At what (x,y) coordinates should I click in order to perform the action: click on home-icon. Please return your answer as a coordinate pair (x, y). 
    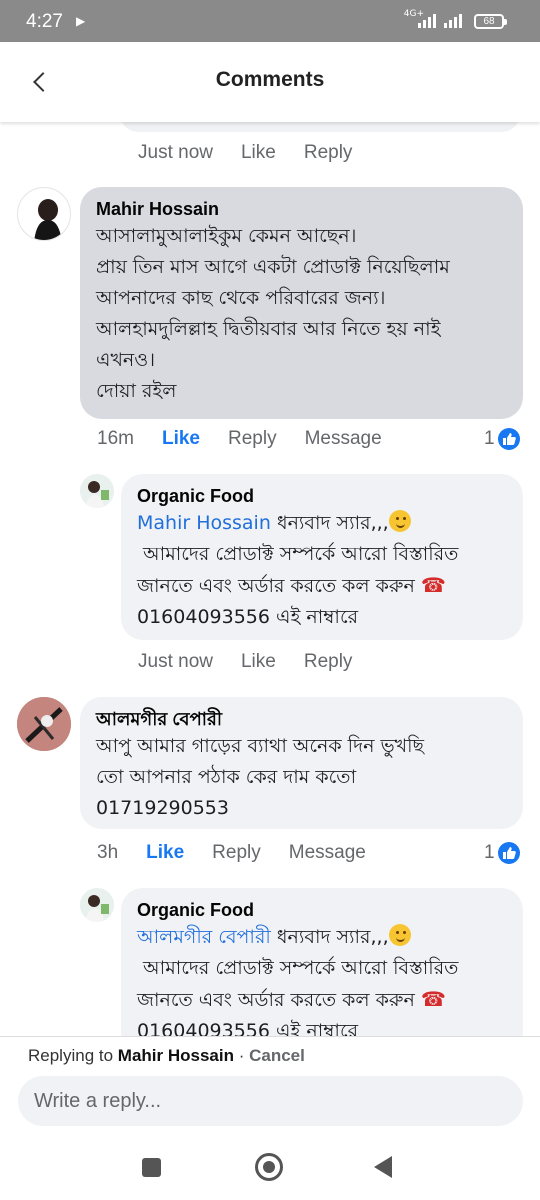
    Looking at the image, I should click on (269, 1167).